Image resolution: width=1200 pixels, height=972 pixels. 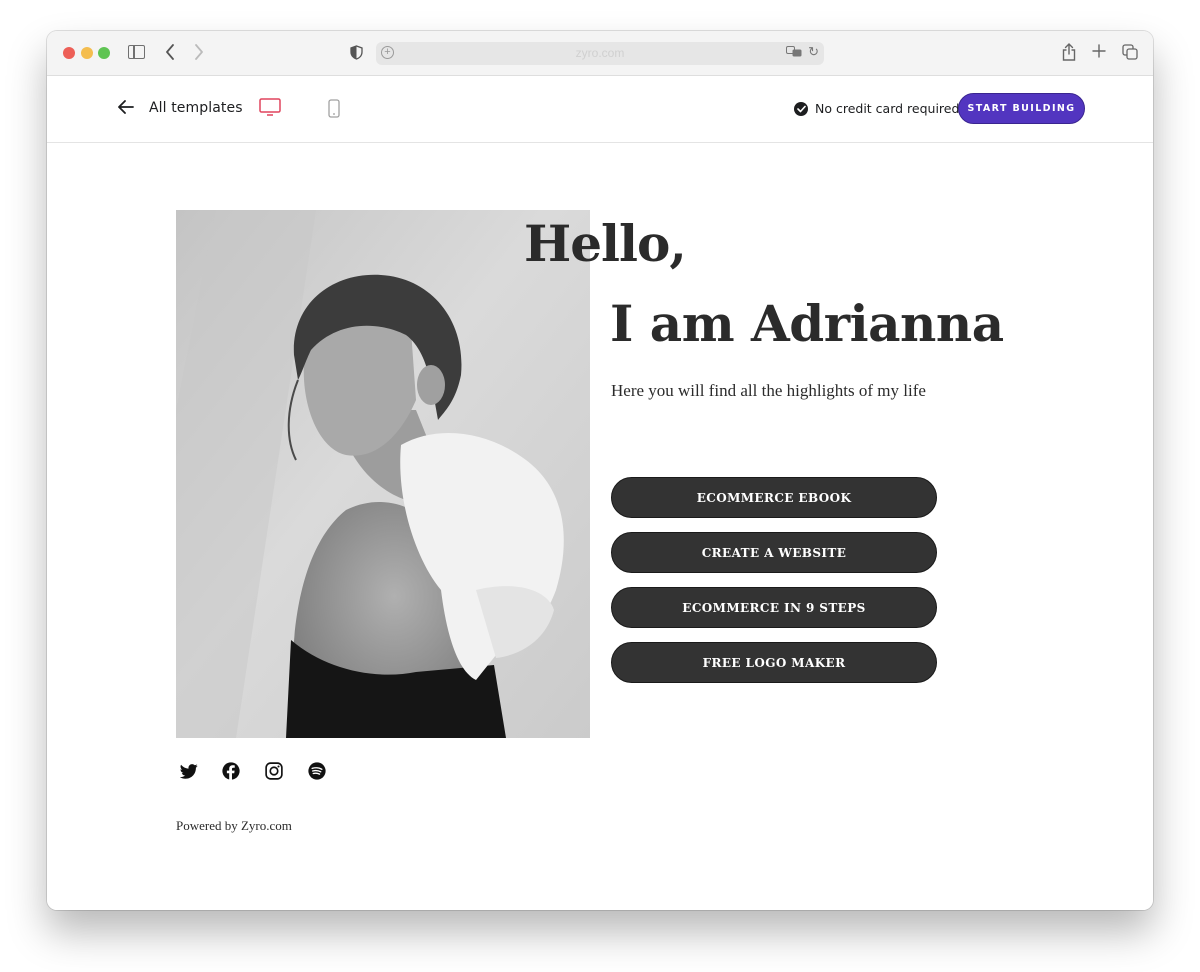 What do you see at coordinates (199, 52) in the screenshot?
I see `forward-chevron-icon` at bounding box center [199, 52].